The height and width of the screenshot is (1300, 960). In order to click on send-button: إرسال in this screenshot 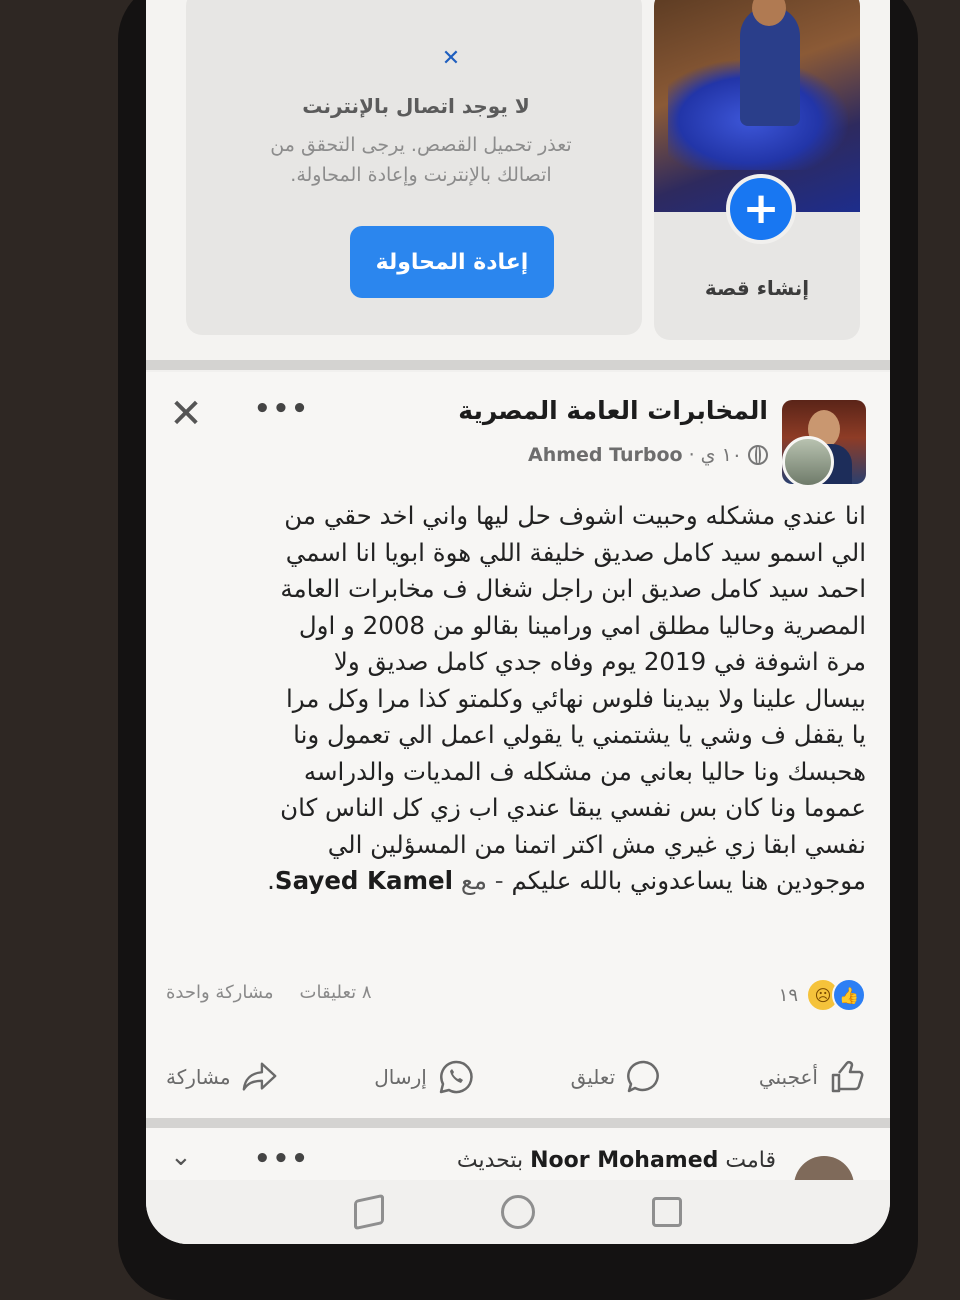, I will do `click(424, 1077)`.